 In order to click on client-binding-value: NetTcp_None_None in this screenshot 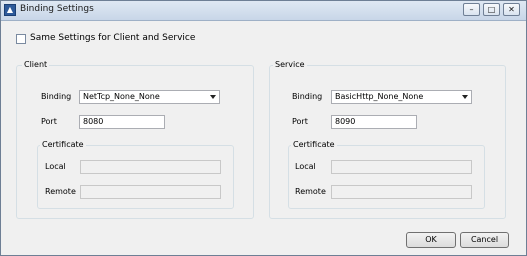, I will do `click(121, 96)`.